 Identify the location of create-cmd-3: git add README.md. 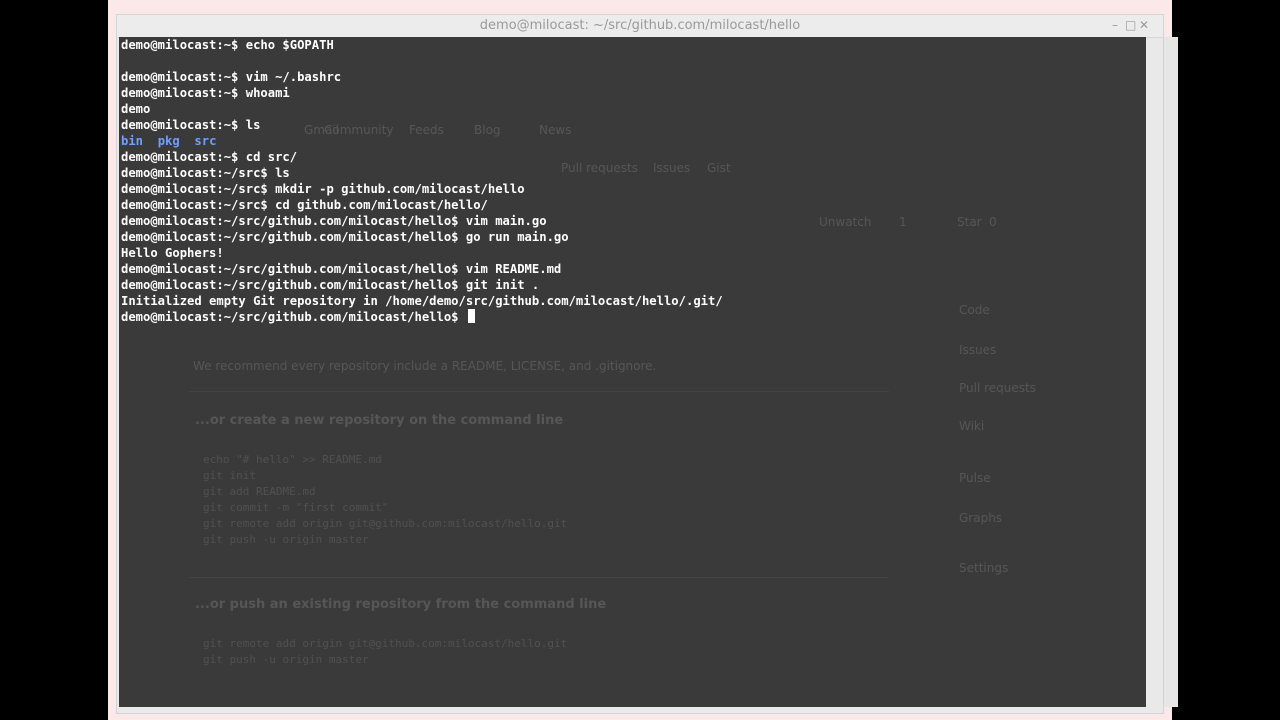
(259, 491).